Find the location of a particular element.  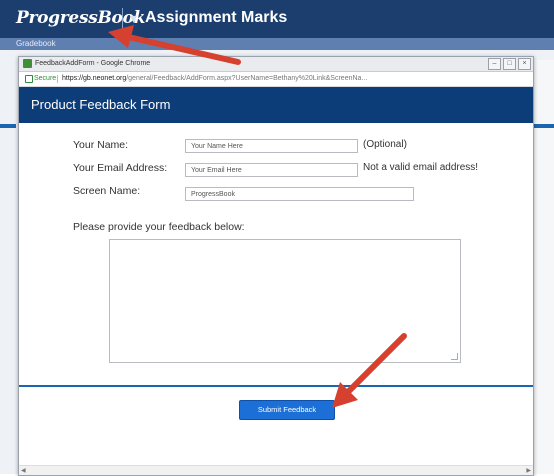

url-separator is located at coordinates (57, 79).